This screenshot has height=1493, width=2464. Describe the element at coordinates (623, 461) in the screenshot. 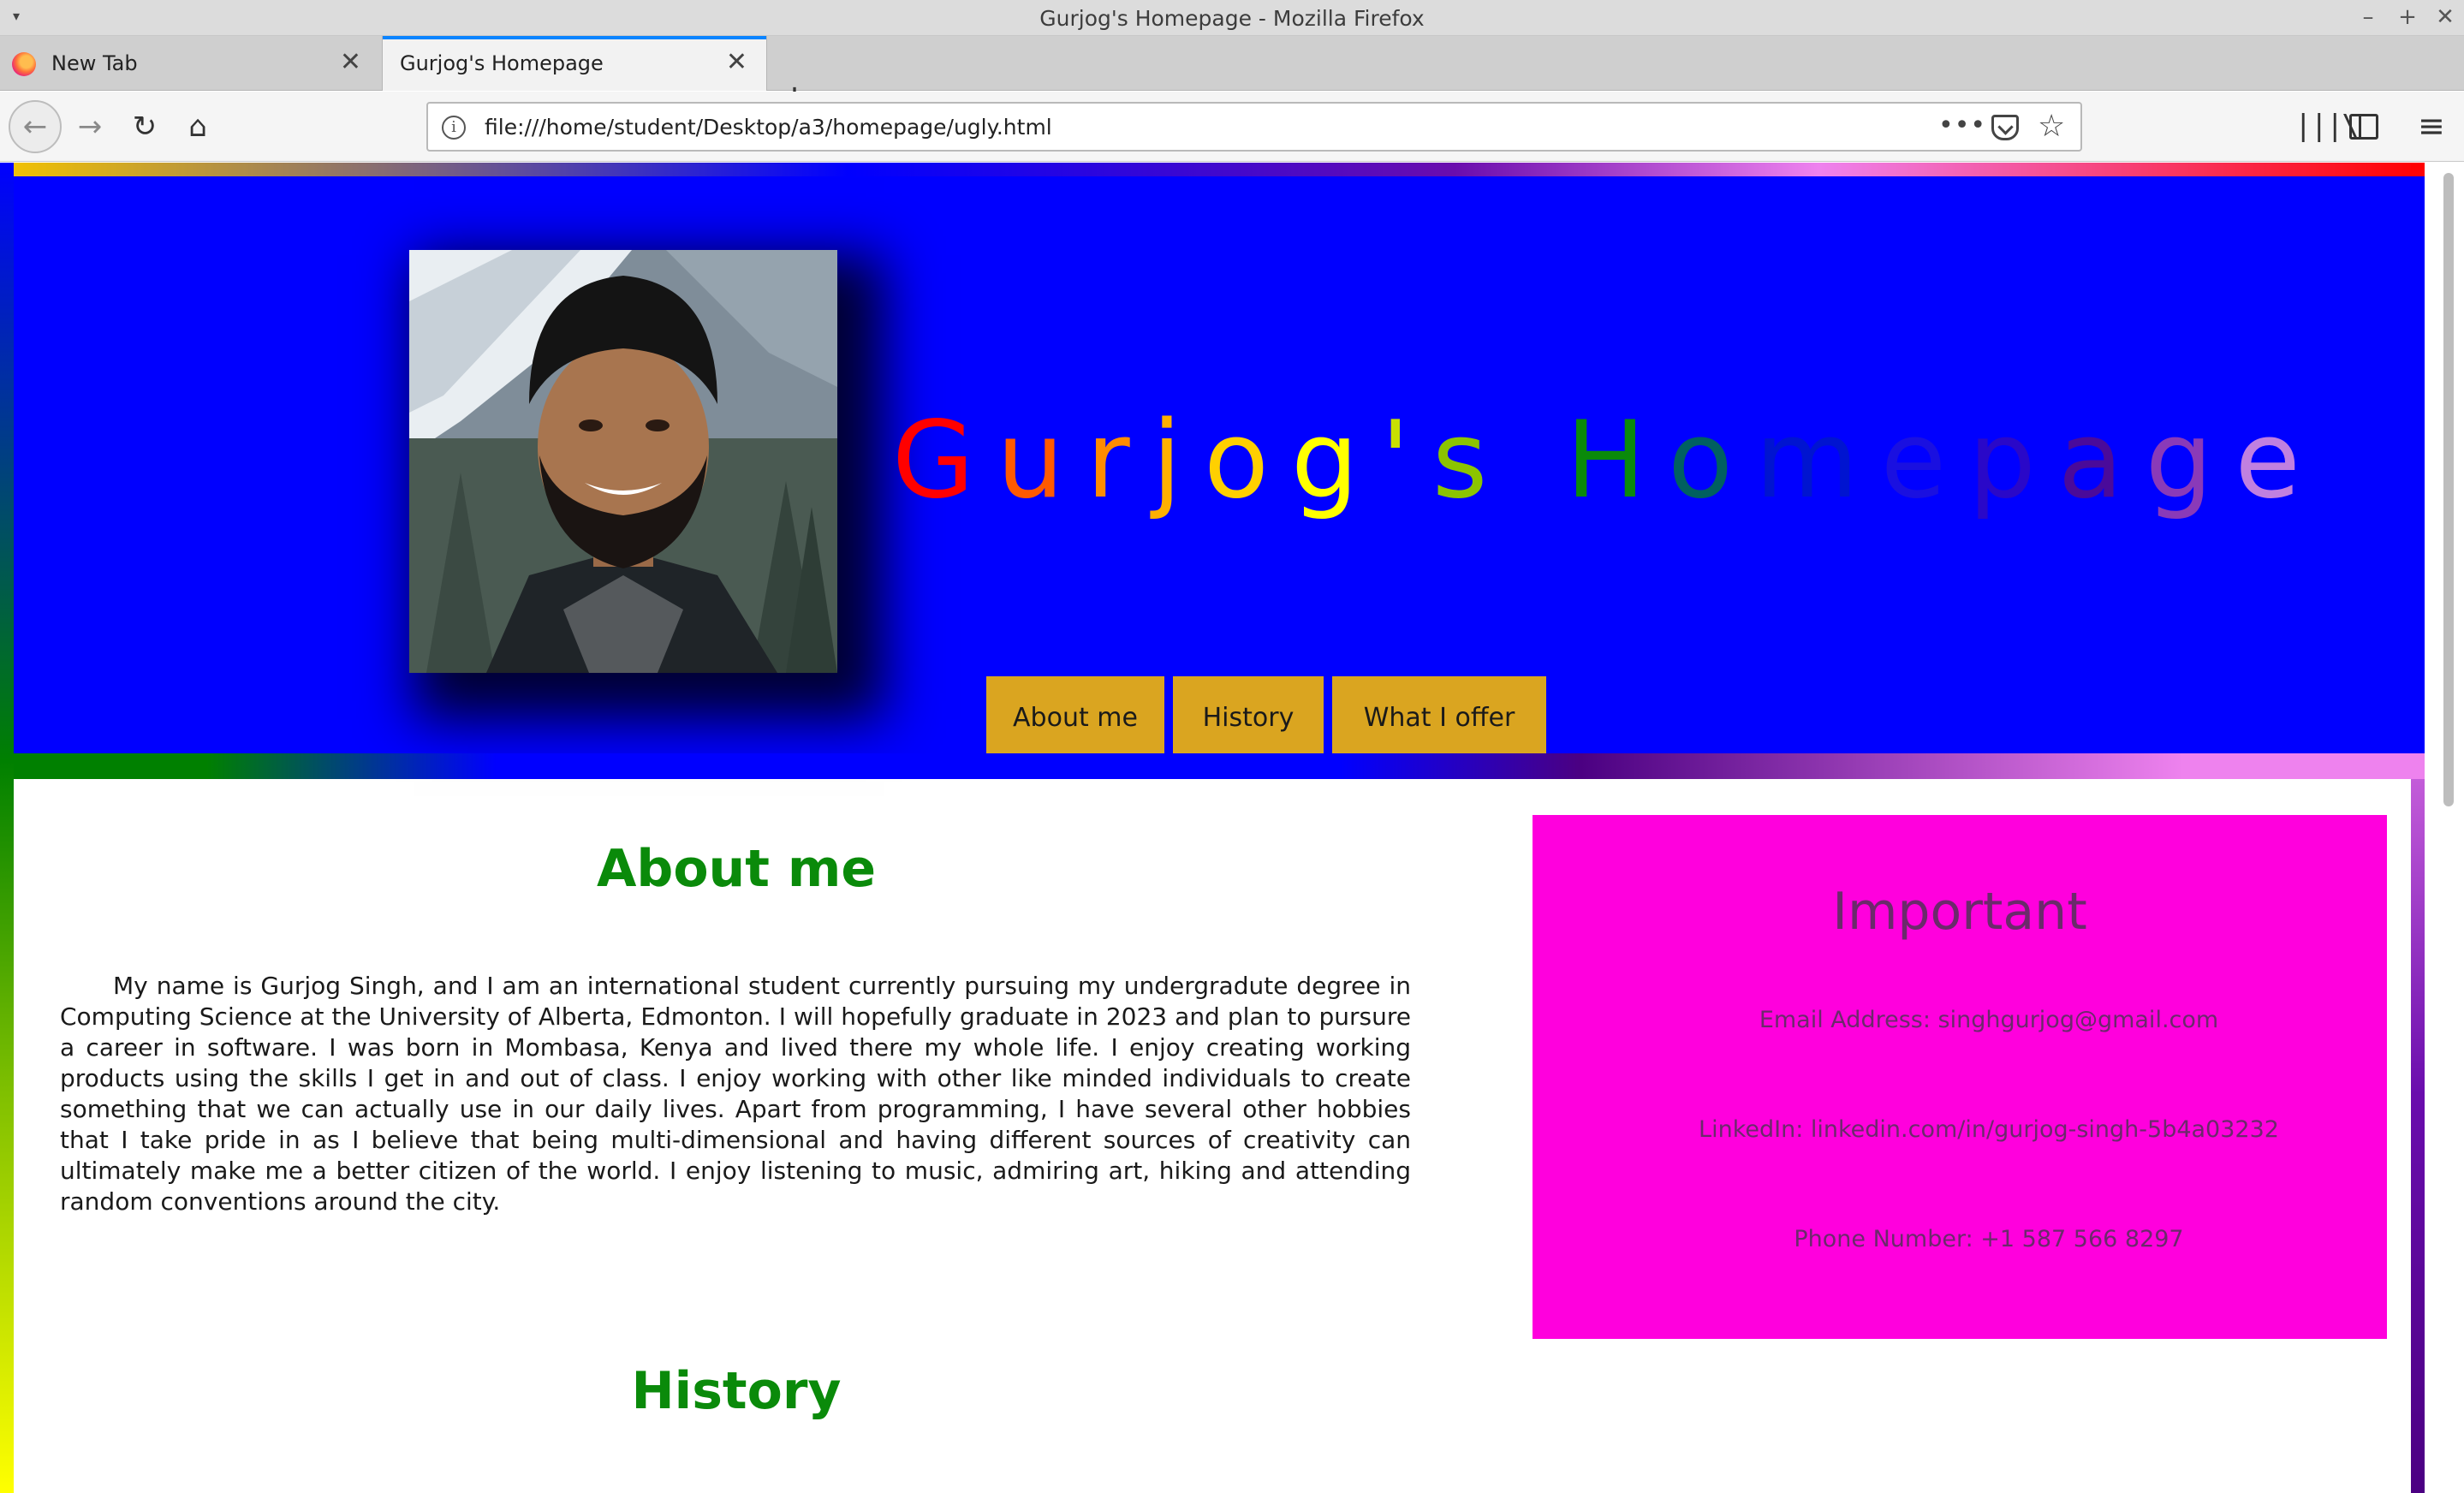

I see `profile-photo` at that location.